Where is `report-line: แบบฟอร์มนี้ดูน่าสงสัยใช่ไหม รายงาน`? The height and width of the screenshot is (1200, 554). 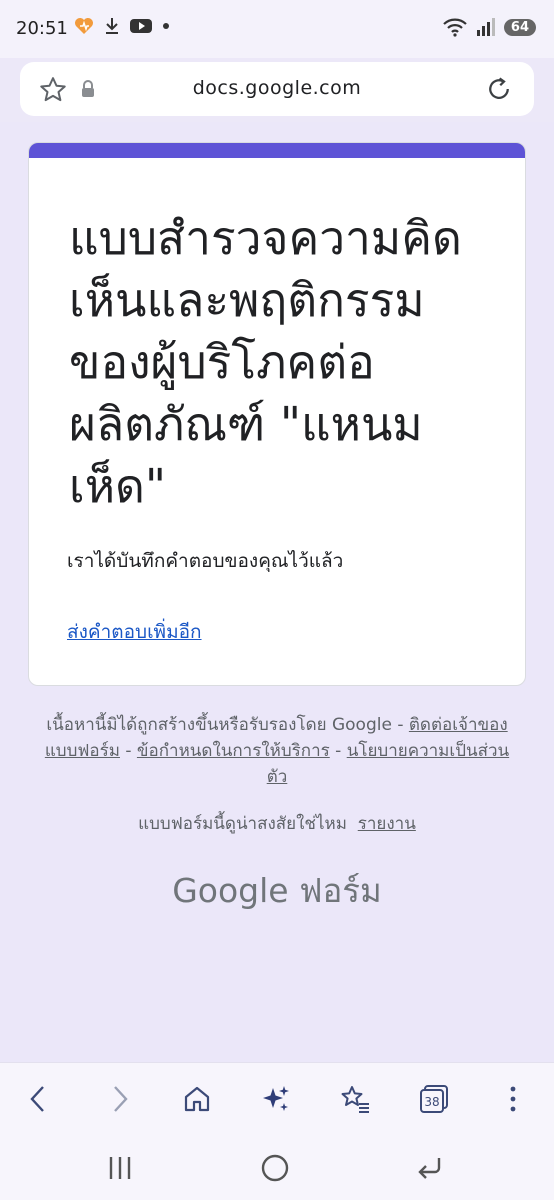
report-line: แบบฟอร์มนี้ดูน่าสงสัยใช่ไหม รายงาน is located at coordinates (277, 823).